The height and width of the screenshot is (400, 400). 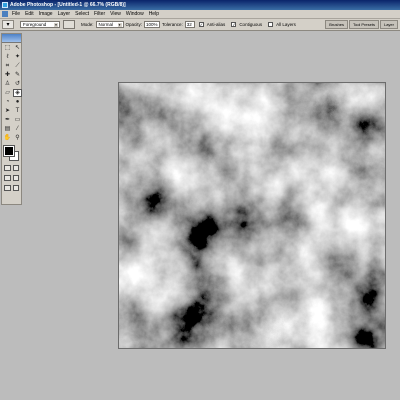 I want to click on anti-alias-label: Anti-alias, so click(x=216, y=24).